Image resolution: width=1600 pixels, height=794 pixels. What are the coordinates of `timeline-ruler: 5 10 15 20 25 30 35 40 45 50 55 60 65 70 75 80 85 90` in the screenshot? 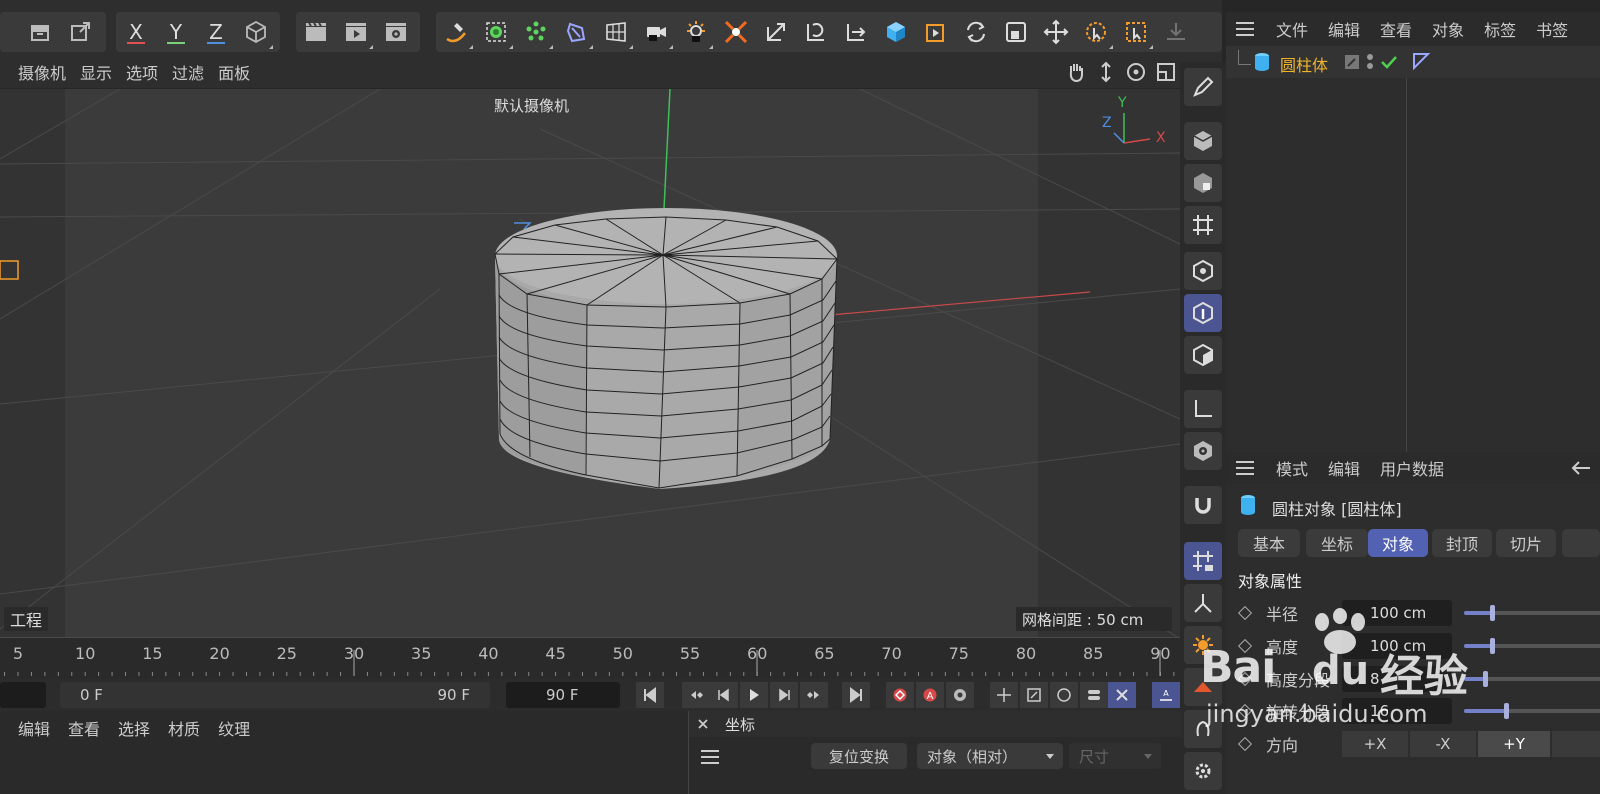 It's located at (590, 658).